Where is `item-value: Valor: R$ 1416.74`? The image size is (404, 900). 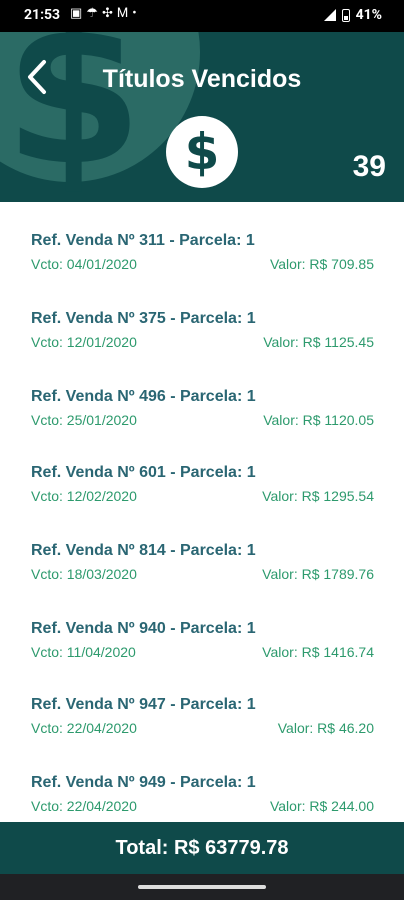
item-value: Valor: R$ 1416.74 is located at coordinates (318, 652).